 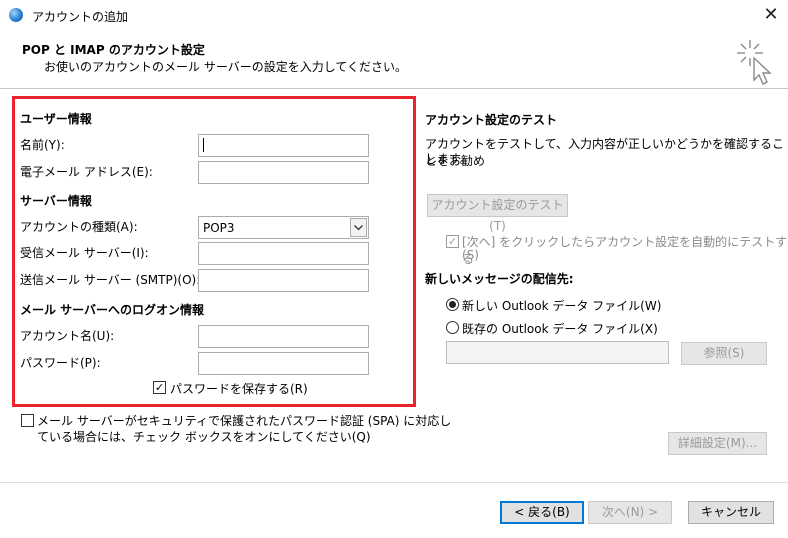 What do you see at coordinates (499, 279) in the screenshot?
I see `delivery-heading: 新しいメッセージの配信先:` at bounding box center [499, 279].